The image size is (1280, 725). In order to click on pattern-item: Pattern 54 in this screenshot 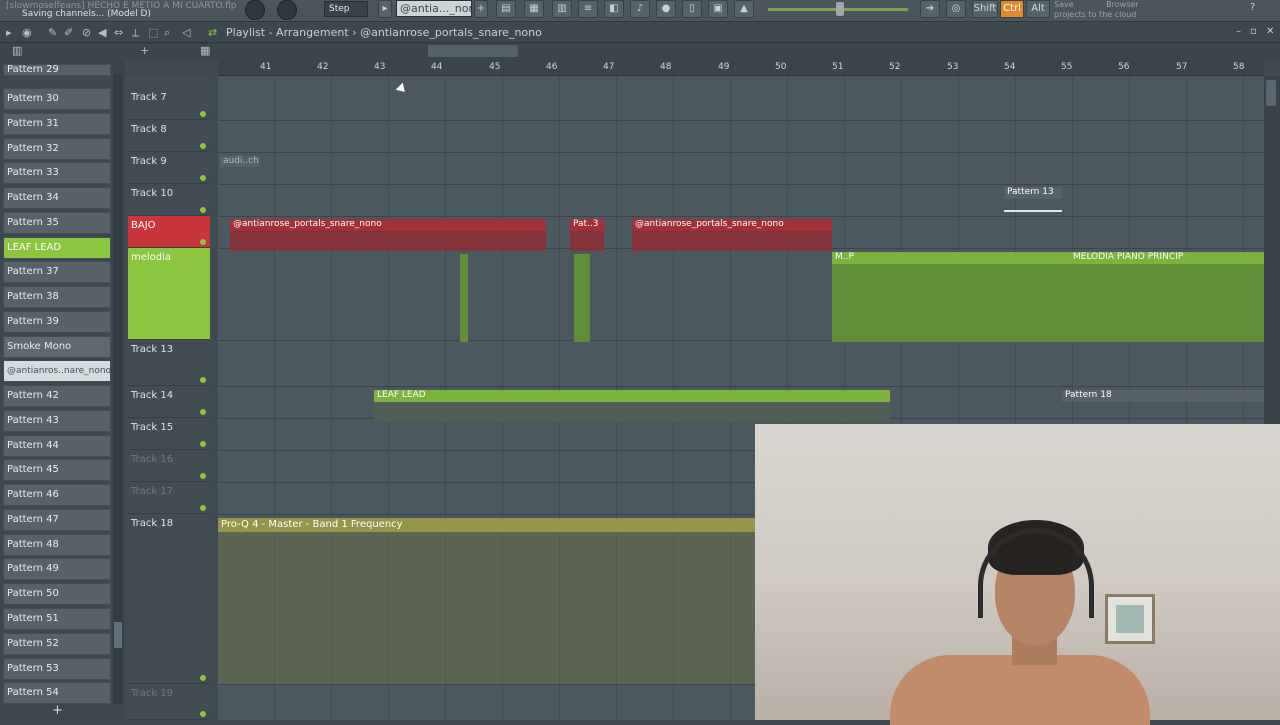, I will do `click(57, 693)`.